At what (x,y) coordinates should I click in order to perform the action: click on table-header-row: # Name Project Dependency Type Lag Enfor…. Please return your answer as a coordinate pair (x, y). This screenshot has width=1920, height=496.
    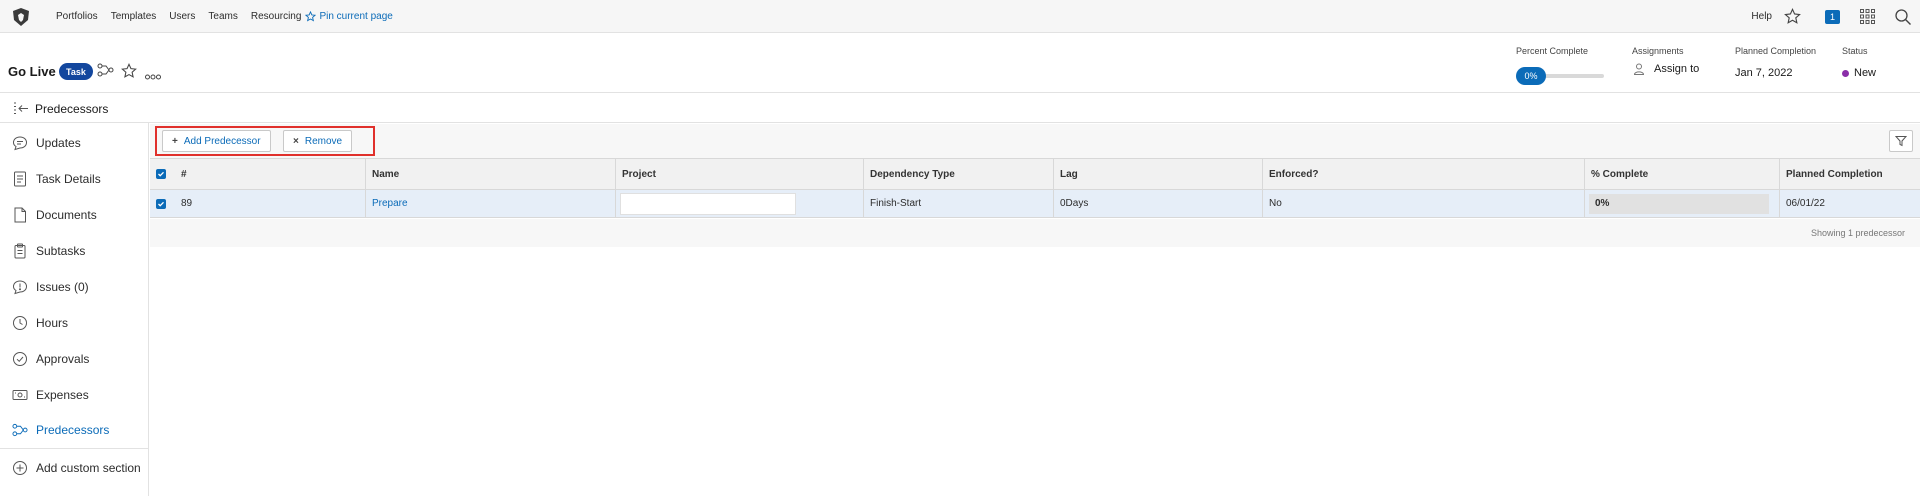
    Looking at the image, I should click on (1035, 174).